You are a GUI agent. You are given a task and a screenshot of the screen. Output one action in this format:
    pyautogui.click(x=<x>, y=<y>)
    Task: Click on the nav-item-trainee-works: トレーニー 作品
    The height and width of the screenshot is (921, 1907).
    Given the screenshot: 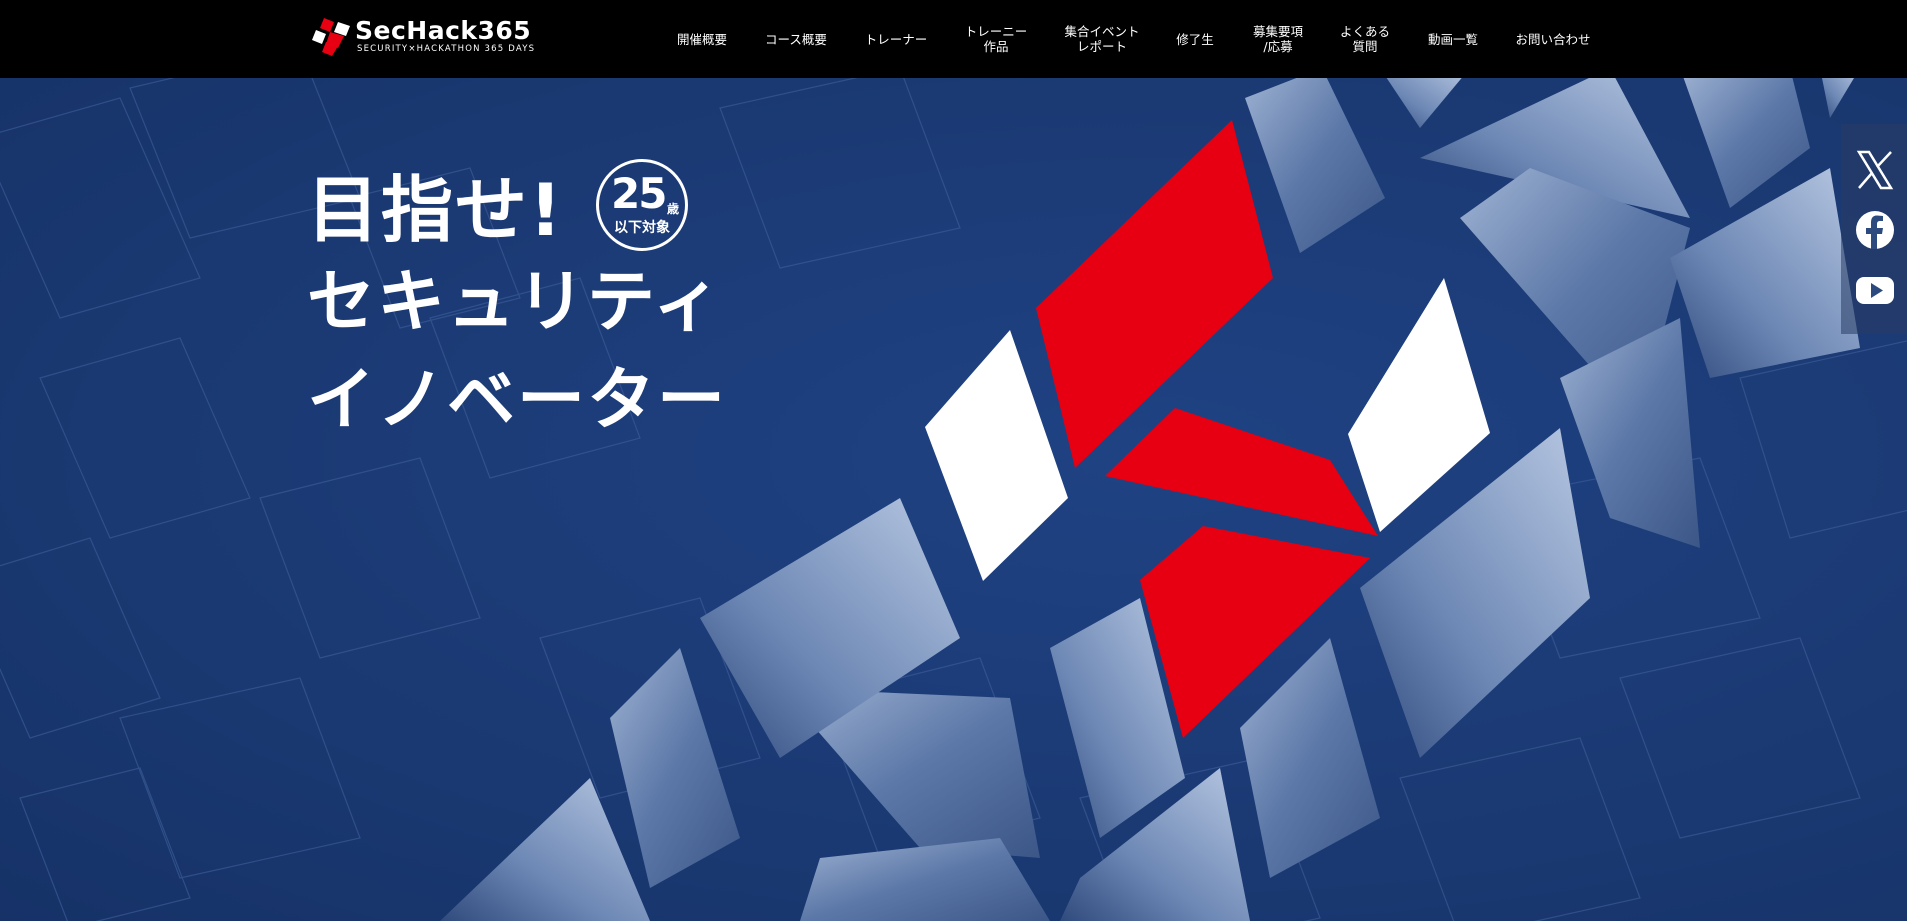 What is the action you would take?
    pyautogui.click(x=996, y=39)
    